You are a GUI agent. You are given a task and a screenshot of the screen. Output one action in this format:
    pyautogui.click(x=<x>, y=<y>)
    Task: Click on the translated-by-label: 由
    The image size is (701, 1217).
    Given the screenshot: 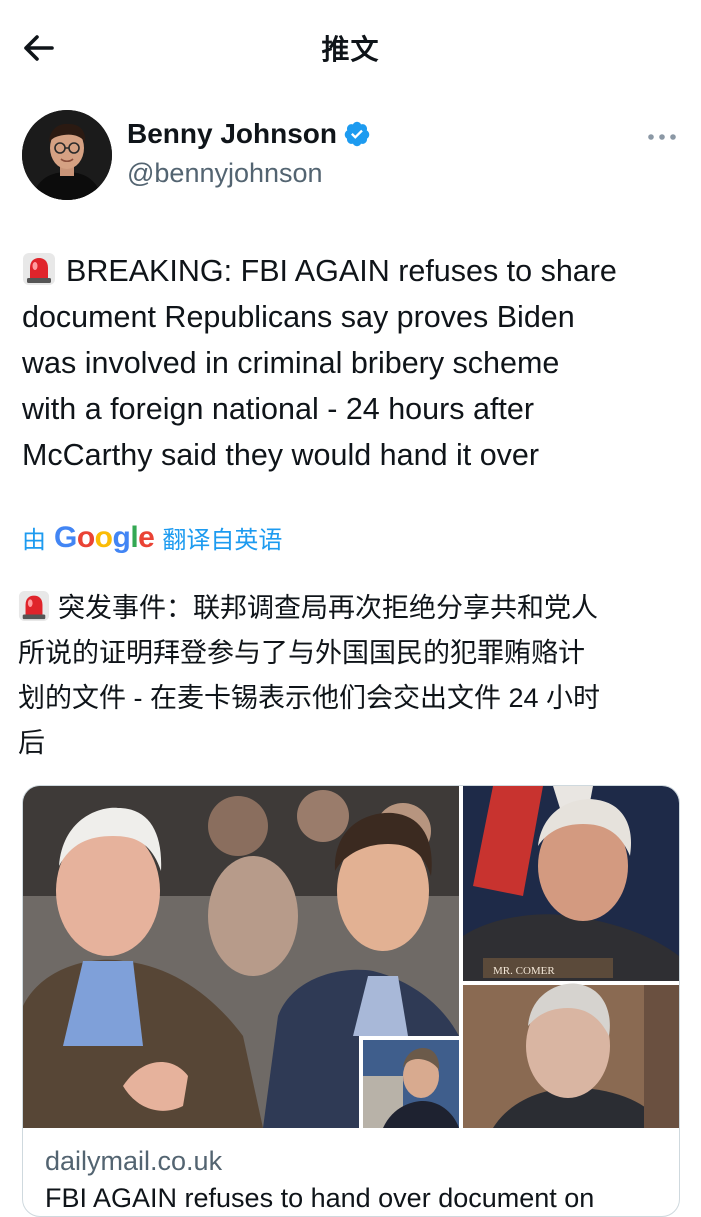 What is the action you would take?
    pyautogui.click(x=34, y=540)
    